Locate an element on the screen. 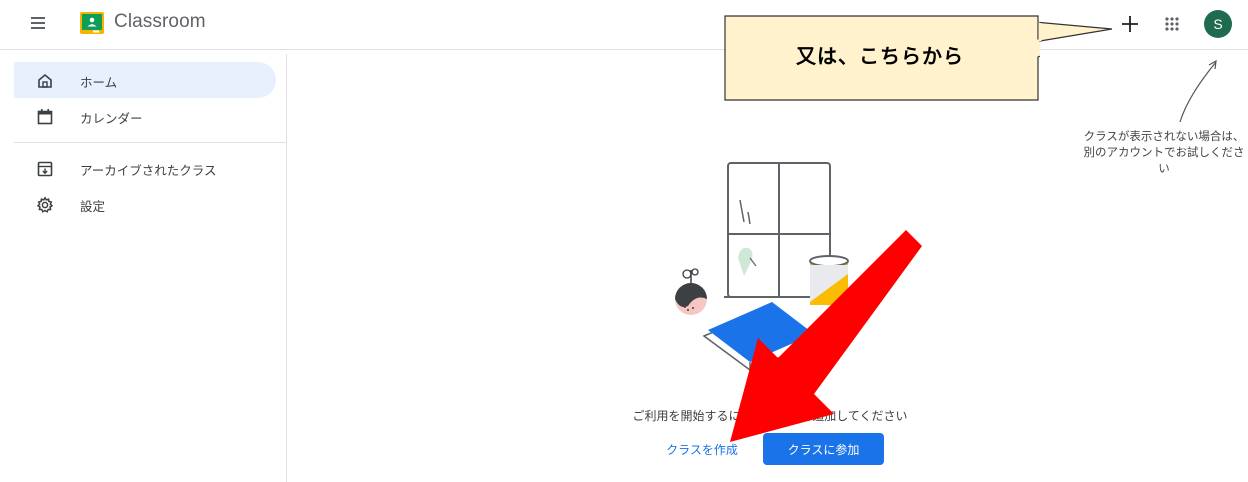 The image size is (1248, 482). home-icon is located at coordinates (45, 80).